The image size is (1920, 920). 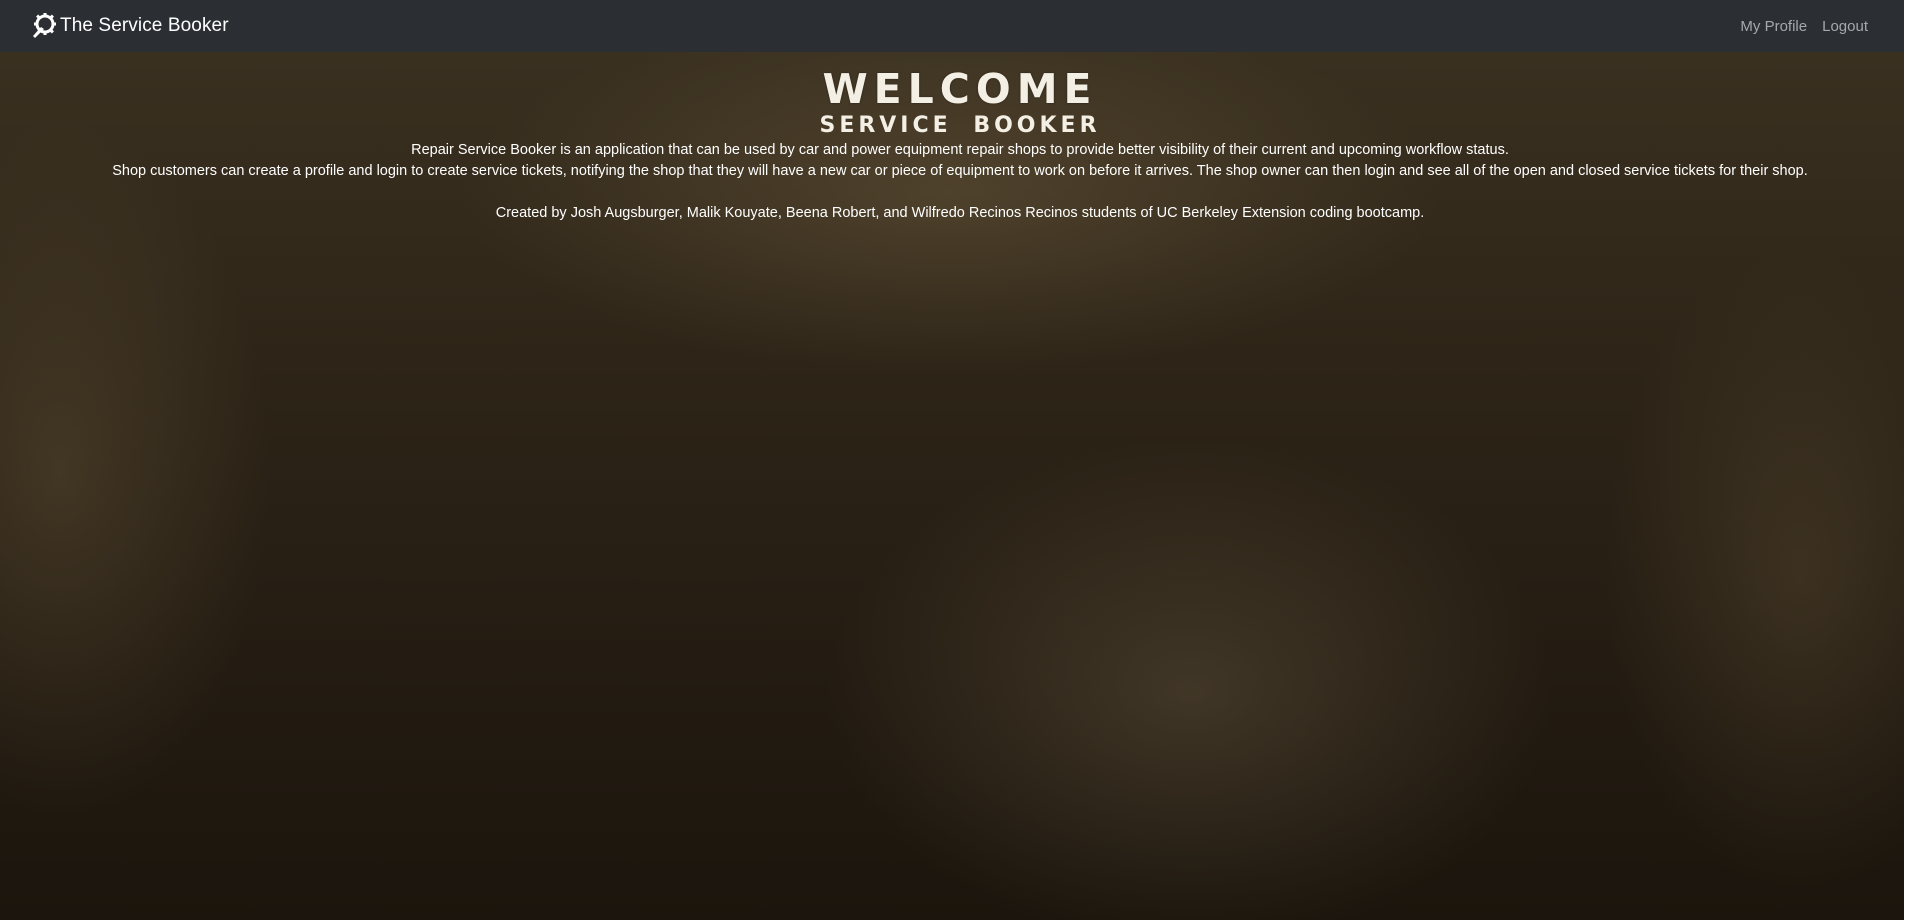 I want to click on welcome-title: WELCOME, so click(x=960, y=89).